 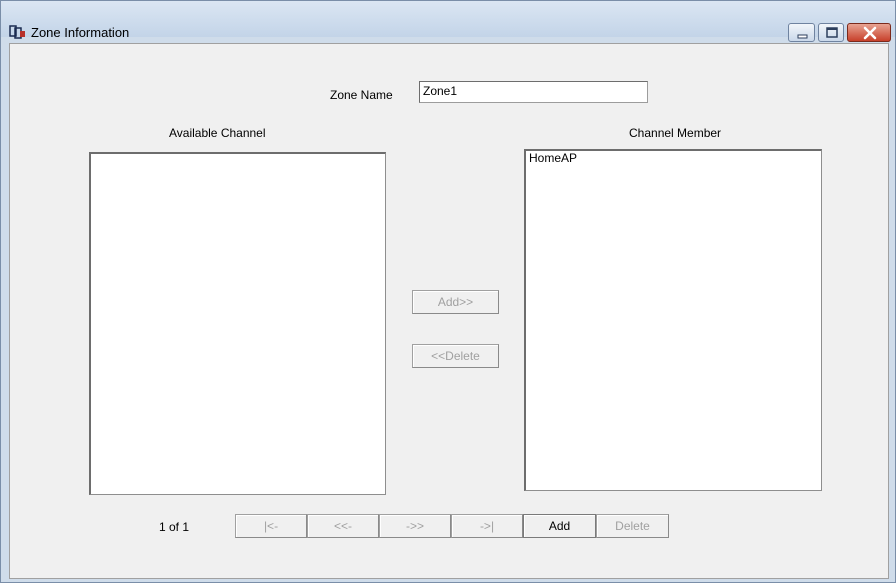 I want to click on zone-name-label: Zone Name, so click(x=361, y=95).